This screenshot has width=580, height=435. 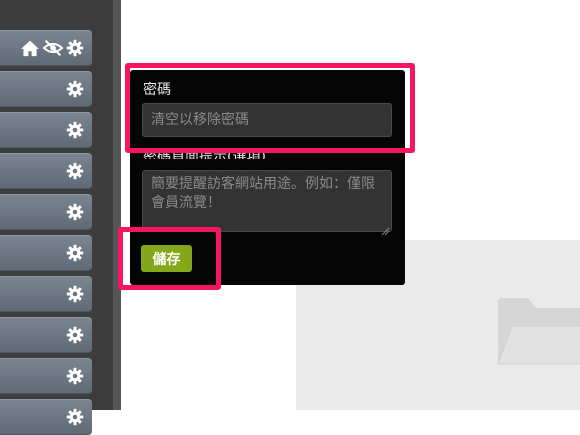 I want to click on folder-icon, so click(x=538, y=333).